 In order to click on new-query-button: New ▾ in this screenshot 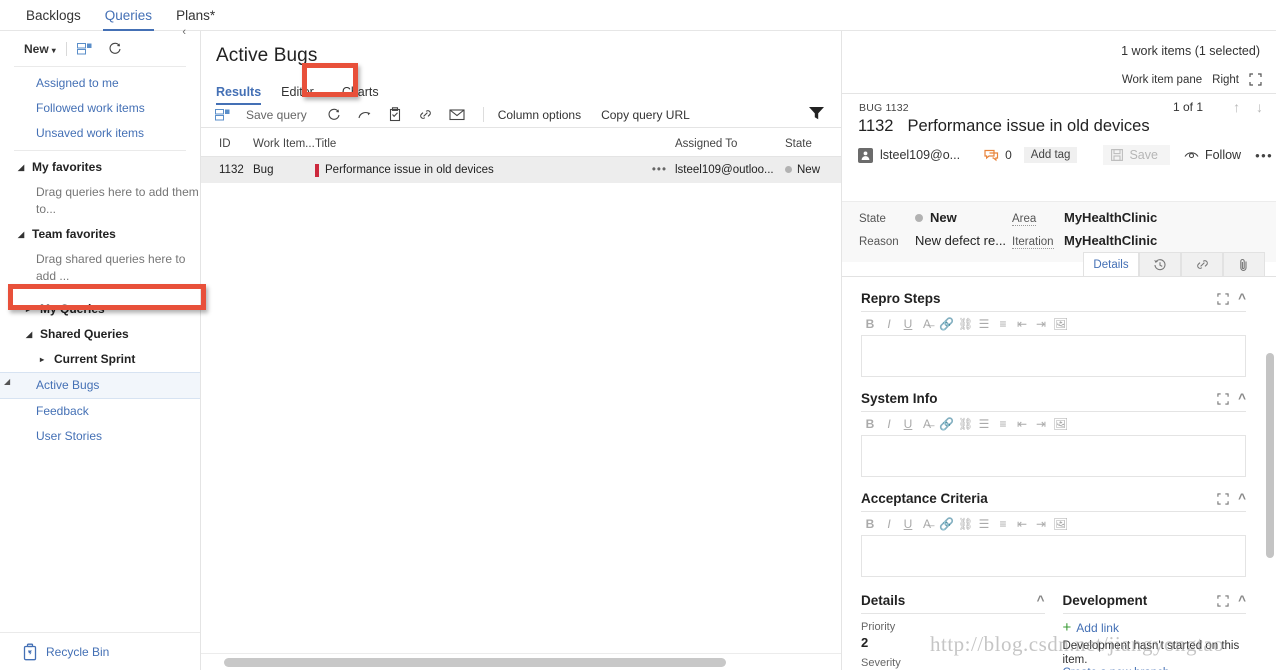, I will do `click(40, 49)`.